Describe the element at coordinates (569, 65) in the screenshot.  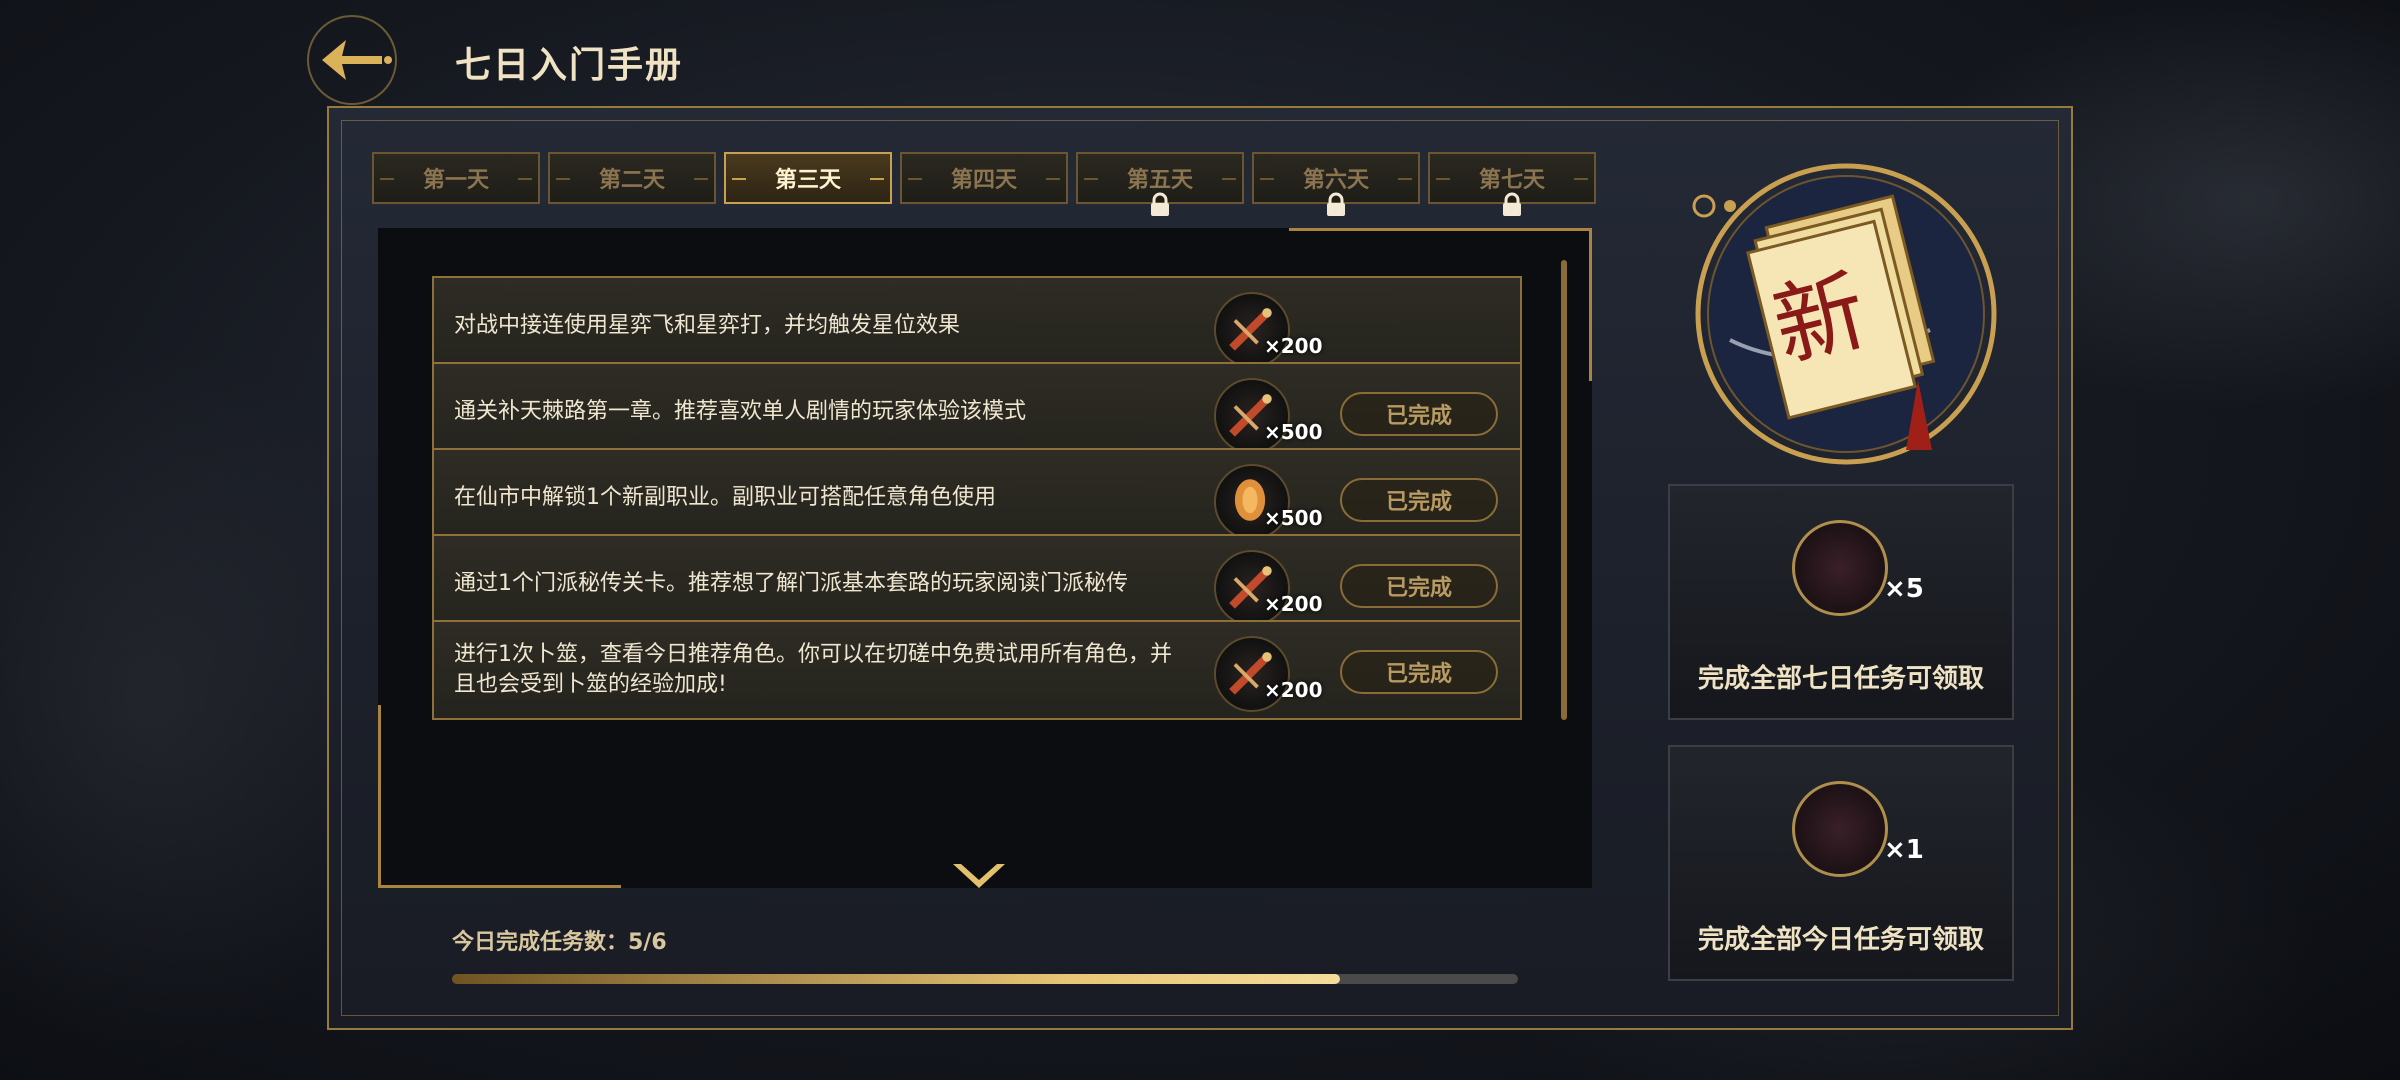
I see `page-title: 七日入门手册` at that location.